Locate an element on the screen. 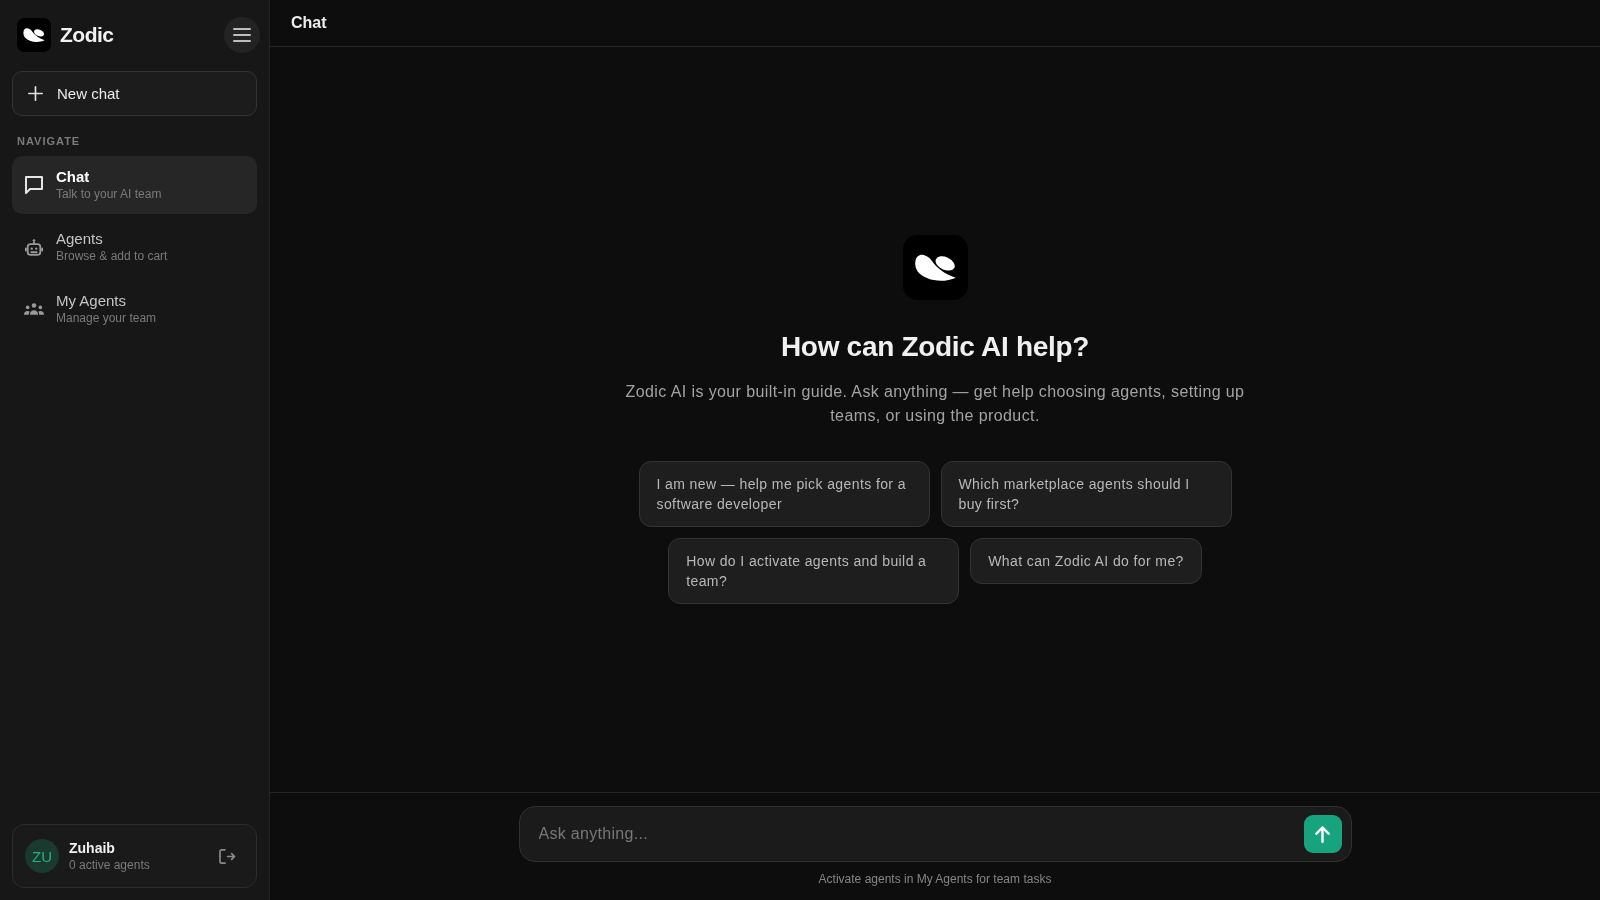 The height and width of the screenshot is (900, 1600). brand-name: Zodic is located at coordinates (87, 35).